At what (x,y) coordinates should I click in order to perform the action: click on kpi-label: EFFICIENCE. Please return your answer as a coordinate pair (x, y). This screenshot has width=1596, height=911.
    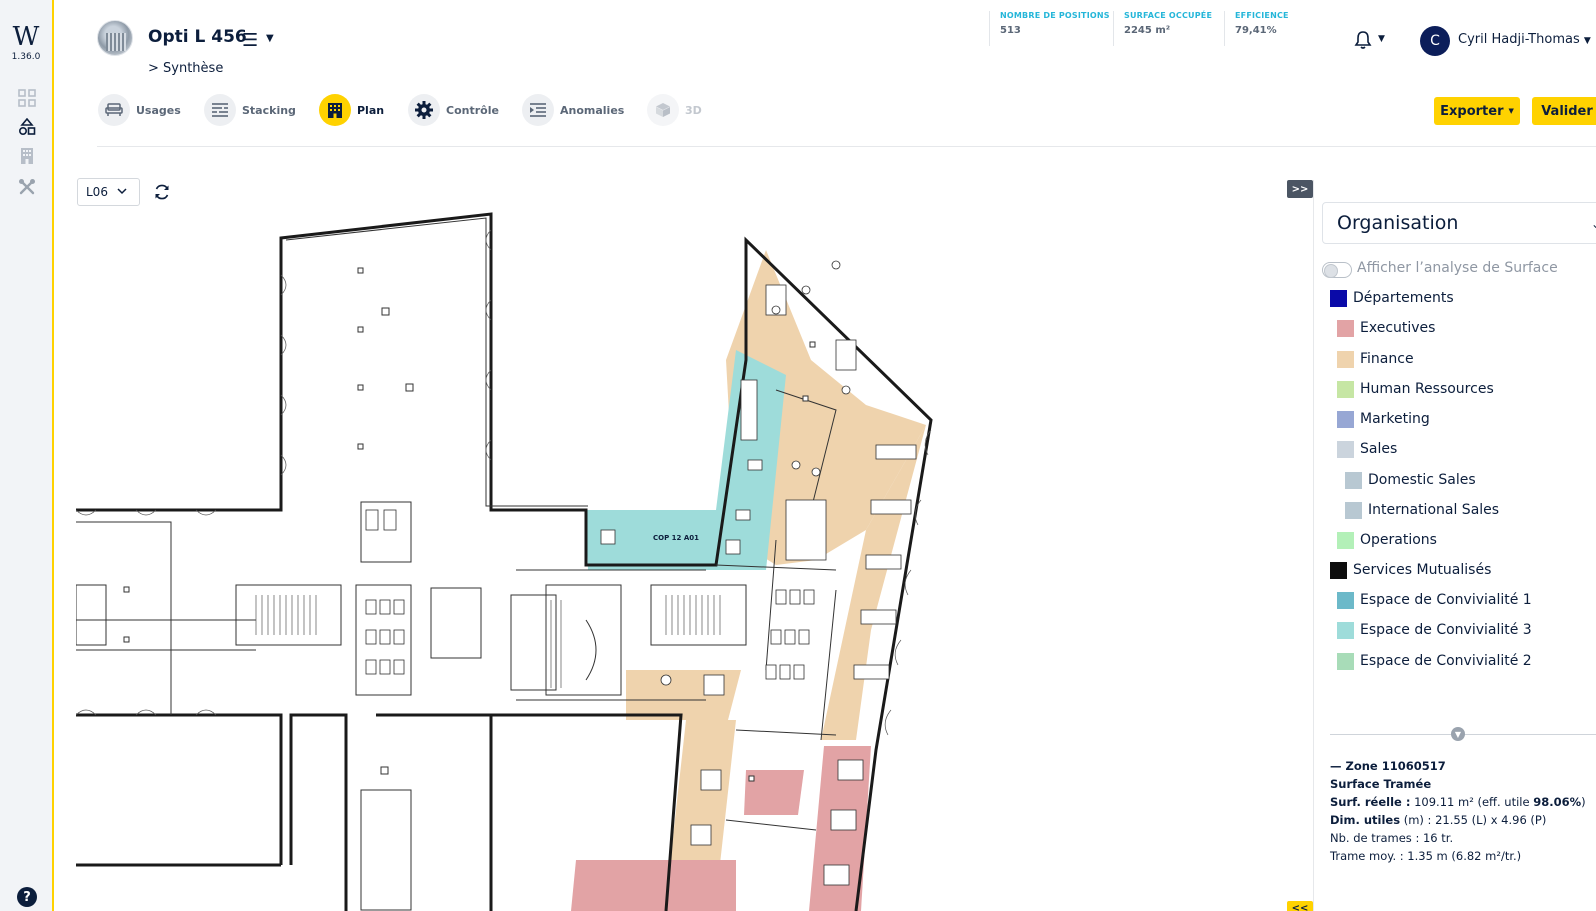
    Looking at the image, I should click on (1262, 15).